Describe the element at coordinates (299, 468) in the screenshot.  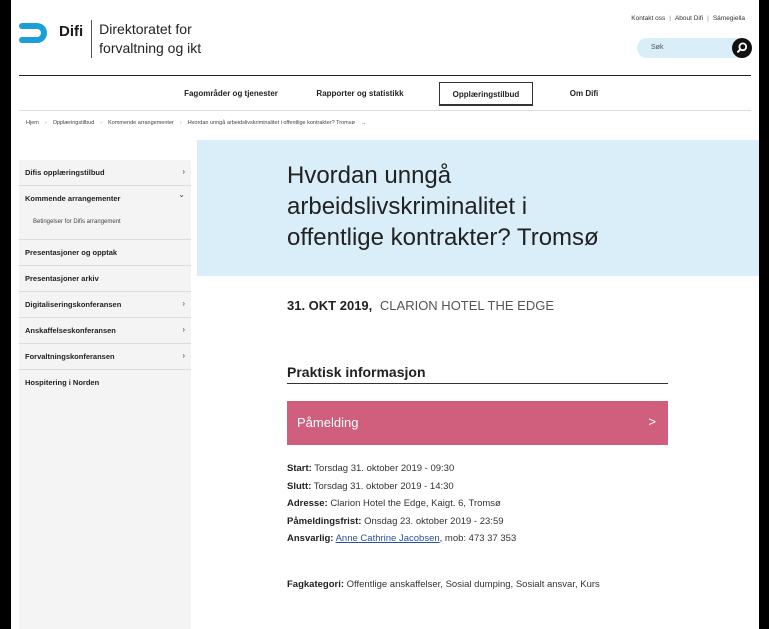
I see `detail-label: Start:` at that location.